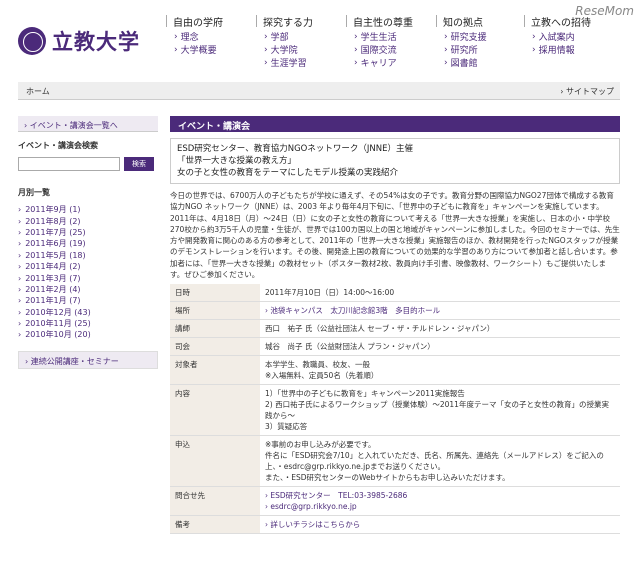  What do you see at coordinates (350, 347) in the screenshot?
I see `info-text: 城谷 尚子 氏（公益財団法人 プラン・ジャパン）` at bounding box center [350, 347].